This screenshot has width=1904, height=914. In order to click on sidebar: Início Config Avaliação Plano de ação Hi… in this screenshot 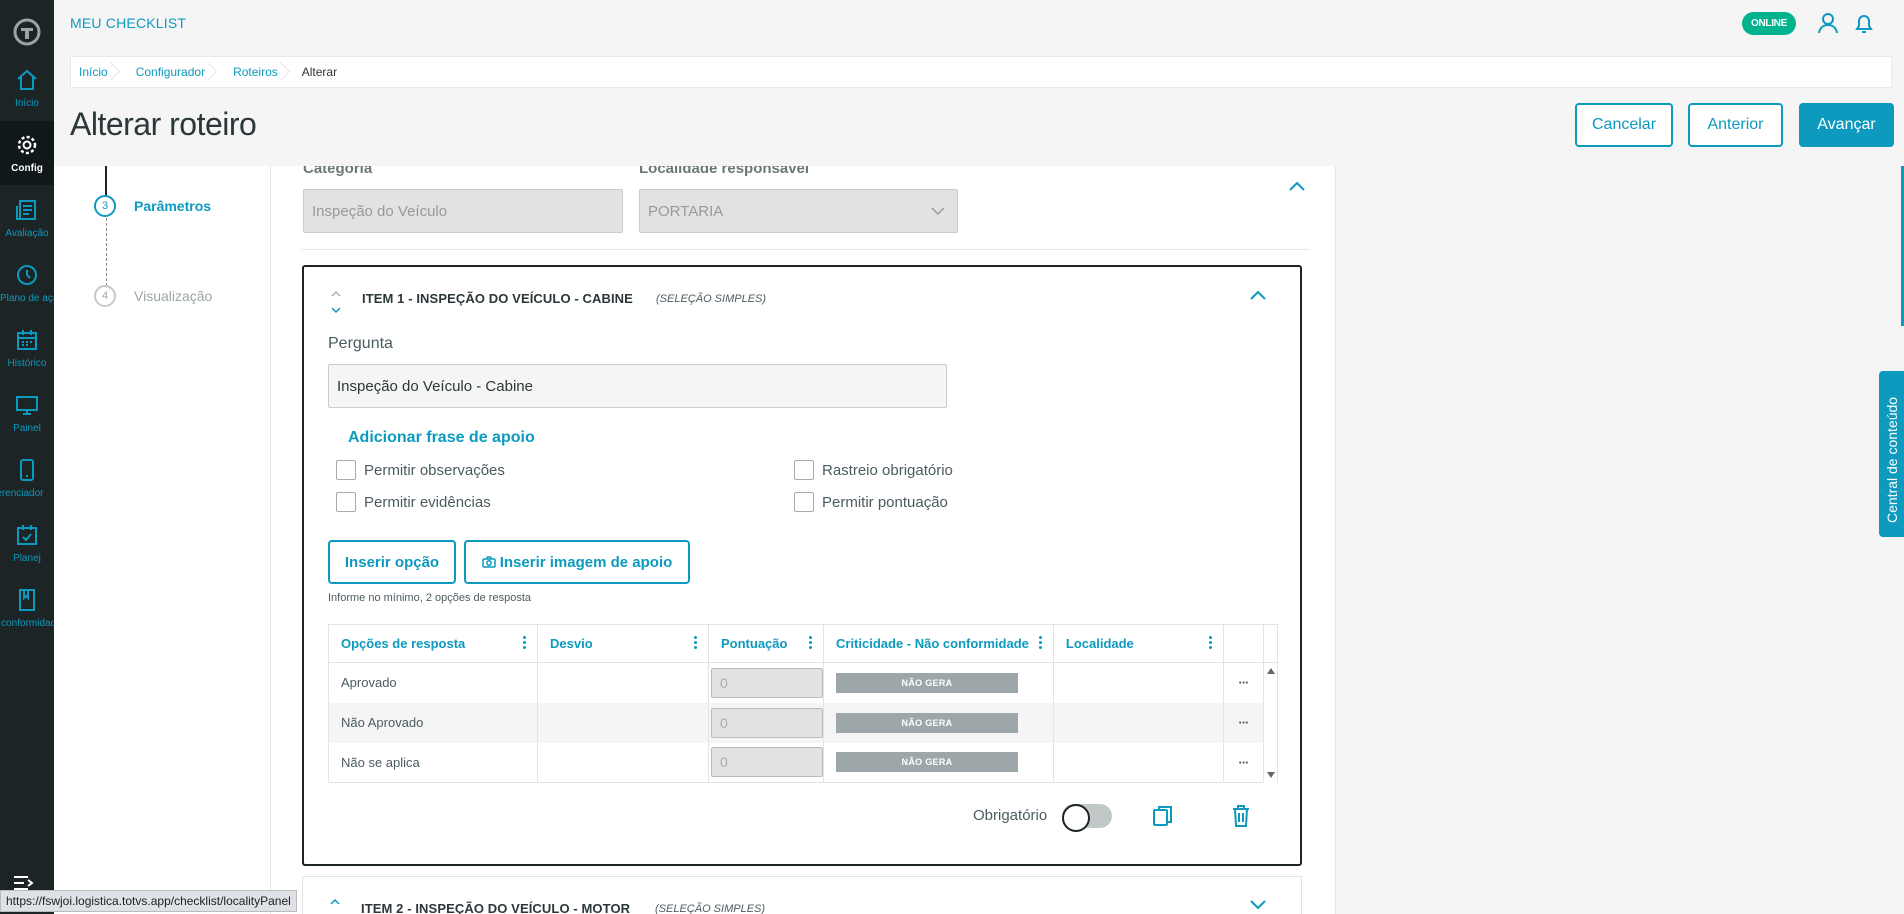, I will do `click(27, 457)`.